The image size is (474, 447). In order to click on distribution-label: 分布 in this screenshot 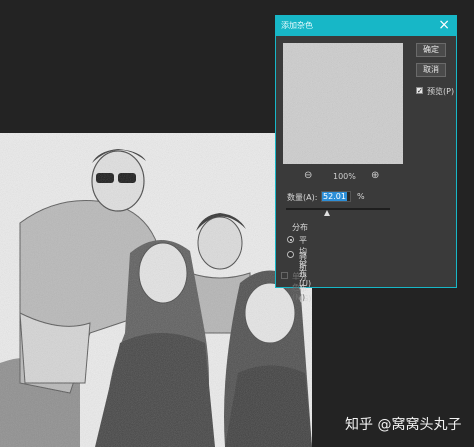, I will do `click(300, 227)`.